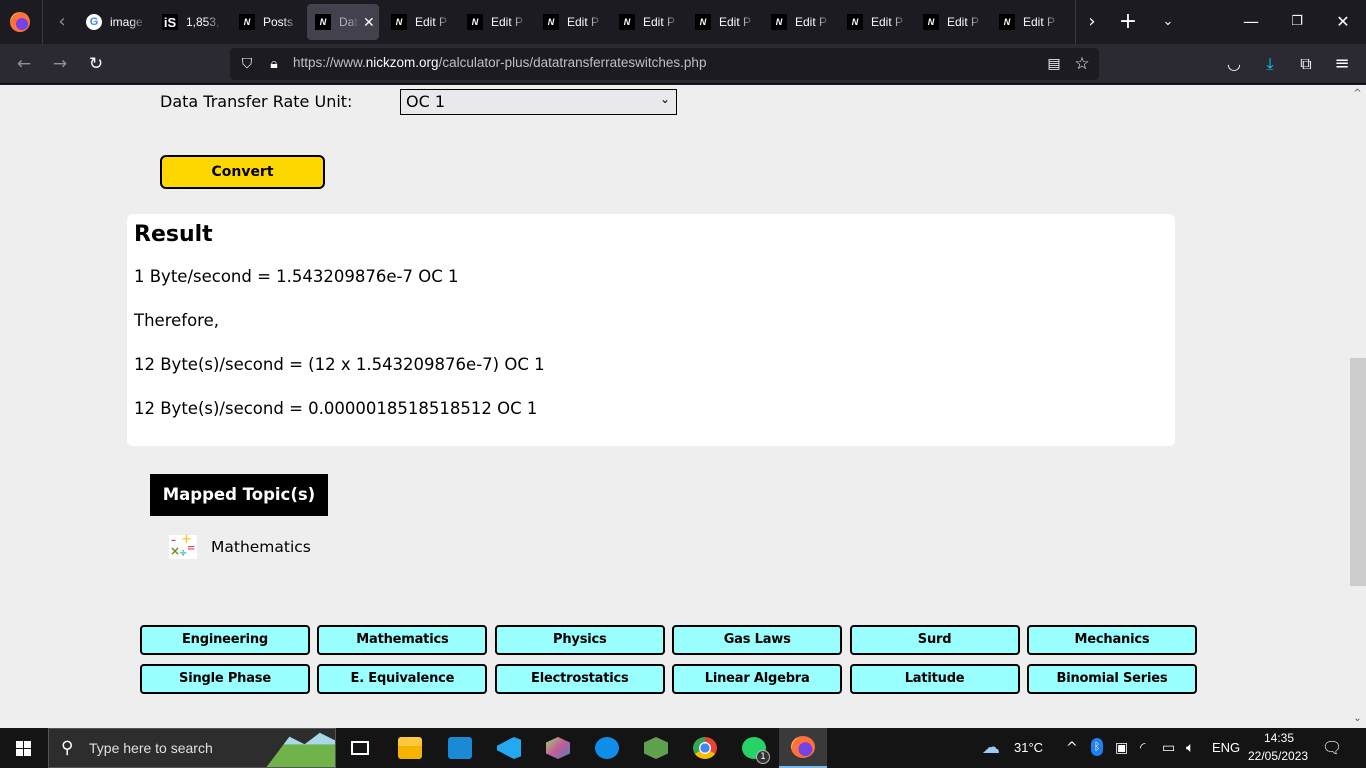 This screenshot has width=1366, height=768. I want to click on tab-data-transfer-active: N Dat ✕, so click(343, 22).